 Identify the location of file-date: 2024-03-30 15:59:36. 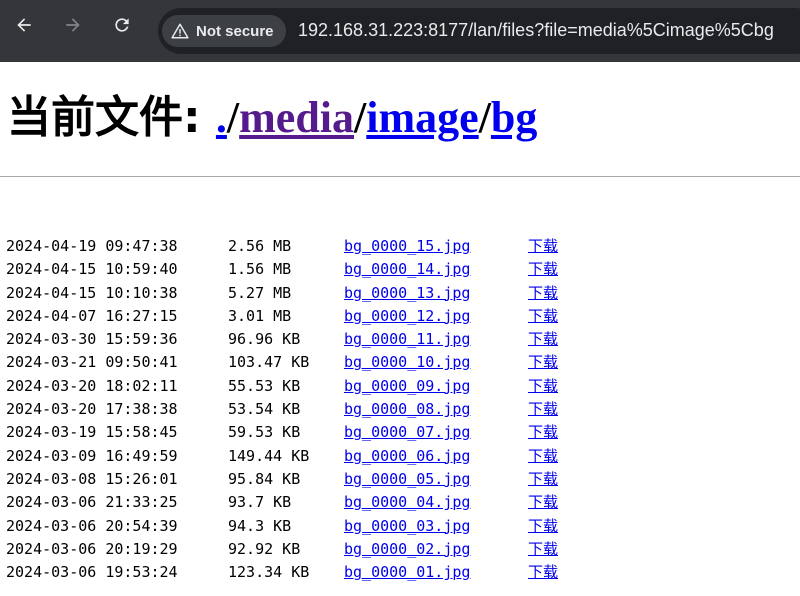
(92, 339).